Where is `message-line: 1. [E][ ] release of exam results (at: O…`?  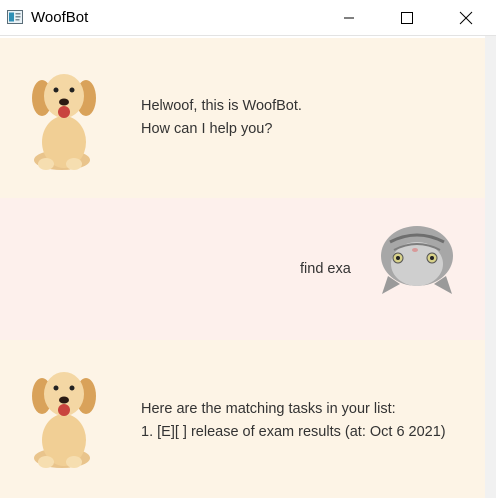 message-line: 1. [E][ ] release of exam results (at: O… is located at coordinates (293, 432).